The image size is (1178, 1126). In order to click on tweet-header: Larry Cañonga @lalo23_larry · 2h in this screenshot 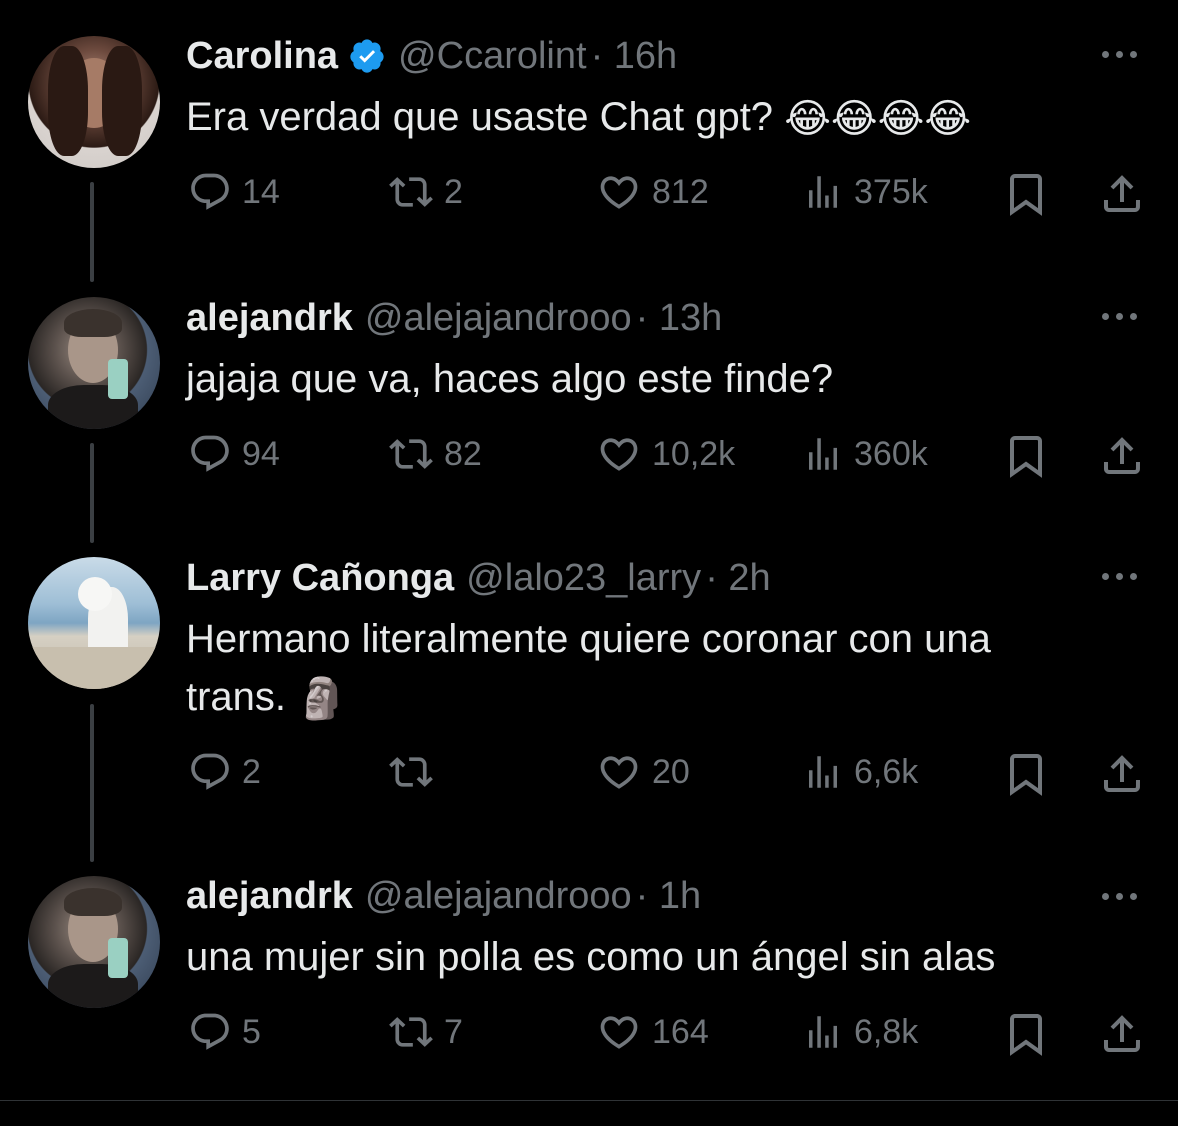, I will do `click(478, 578)`.